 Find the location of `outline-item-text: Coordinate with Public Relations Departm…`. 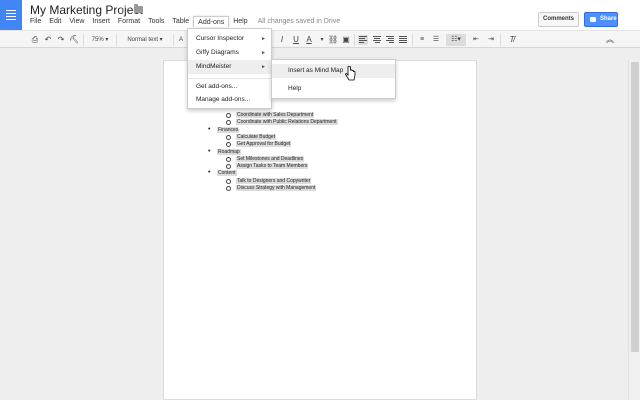

outline-item-text: Coordinate with Public Relations Departm… is located at coordinates (287, 122).